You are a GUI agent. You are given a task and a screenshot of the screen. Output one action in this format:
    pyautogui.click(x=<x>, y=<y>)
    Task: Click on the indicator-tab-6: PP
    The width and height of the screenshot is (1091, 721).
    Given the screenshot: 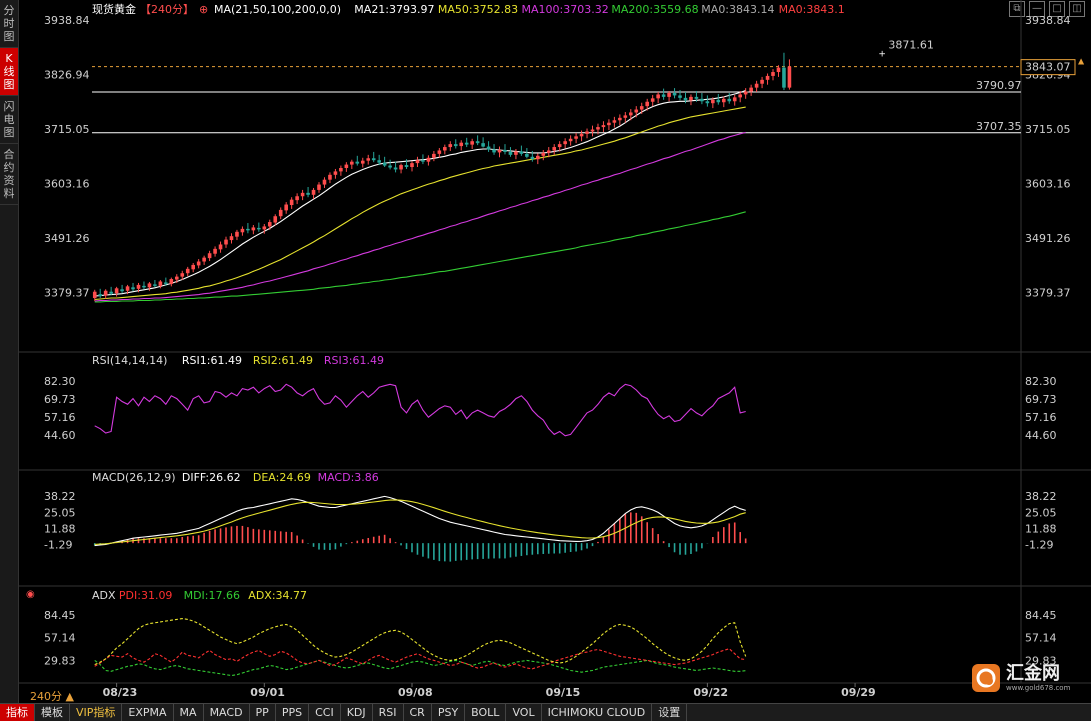 What is the action you would take?
    pyautogui.click(x=263, y=712)
    